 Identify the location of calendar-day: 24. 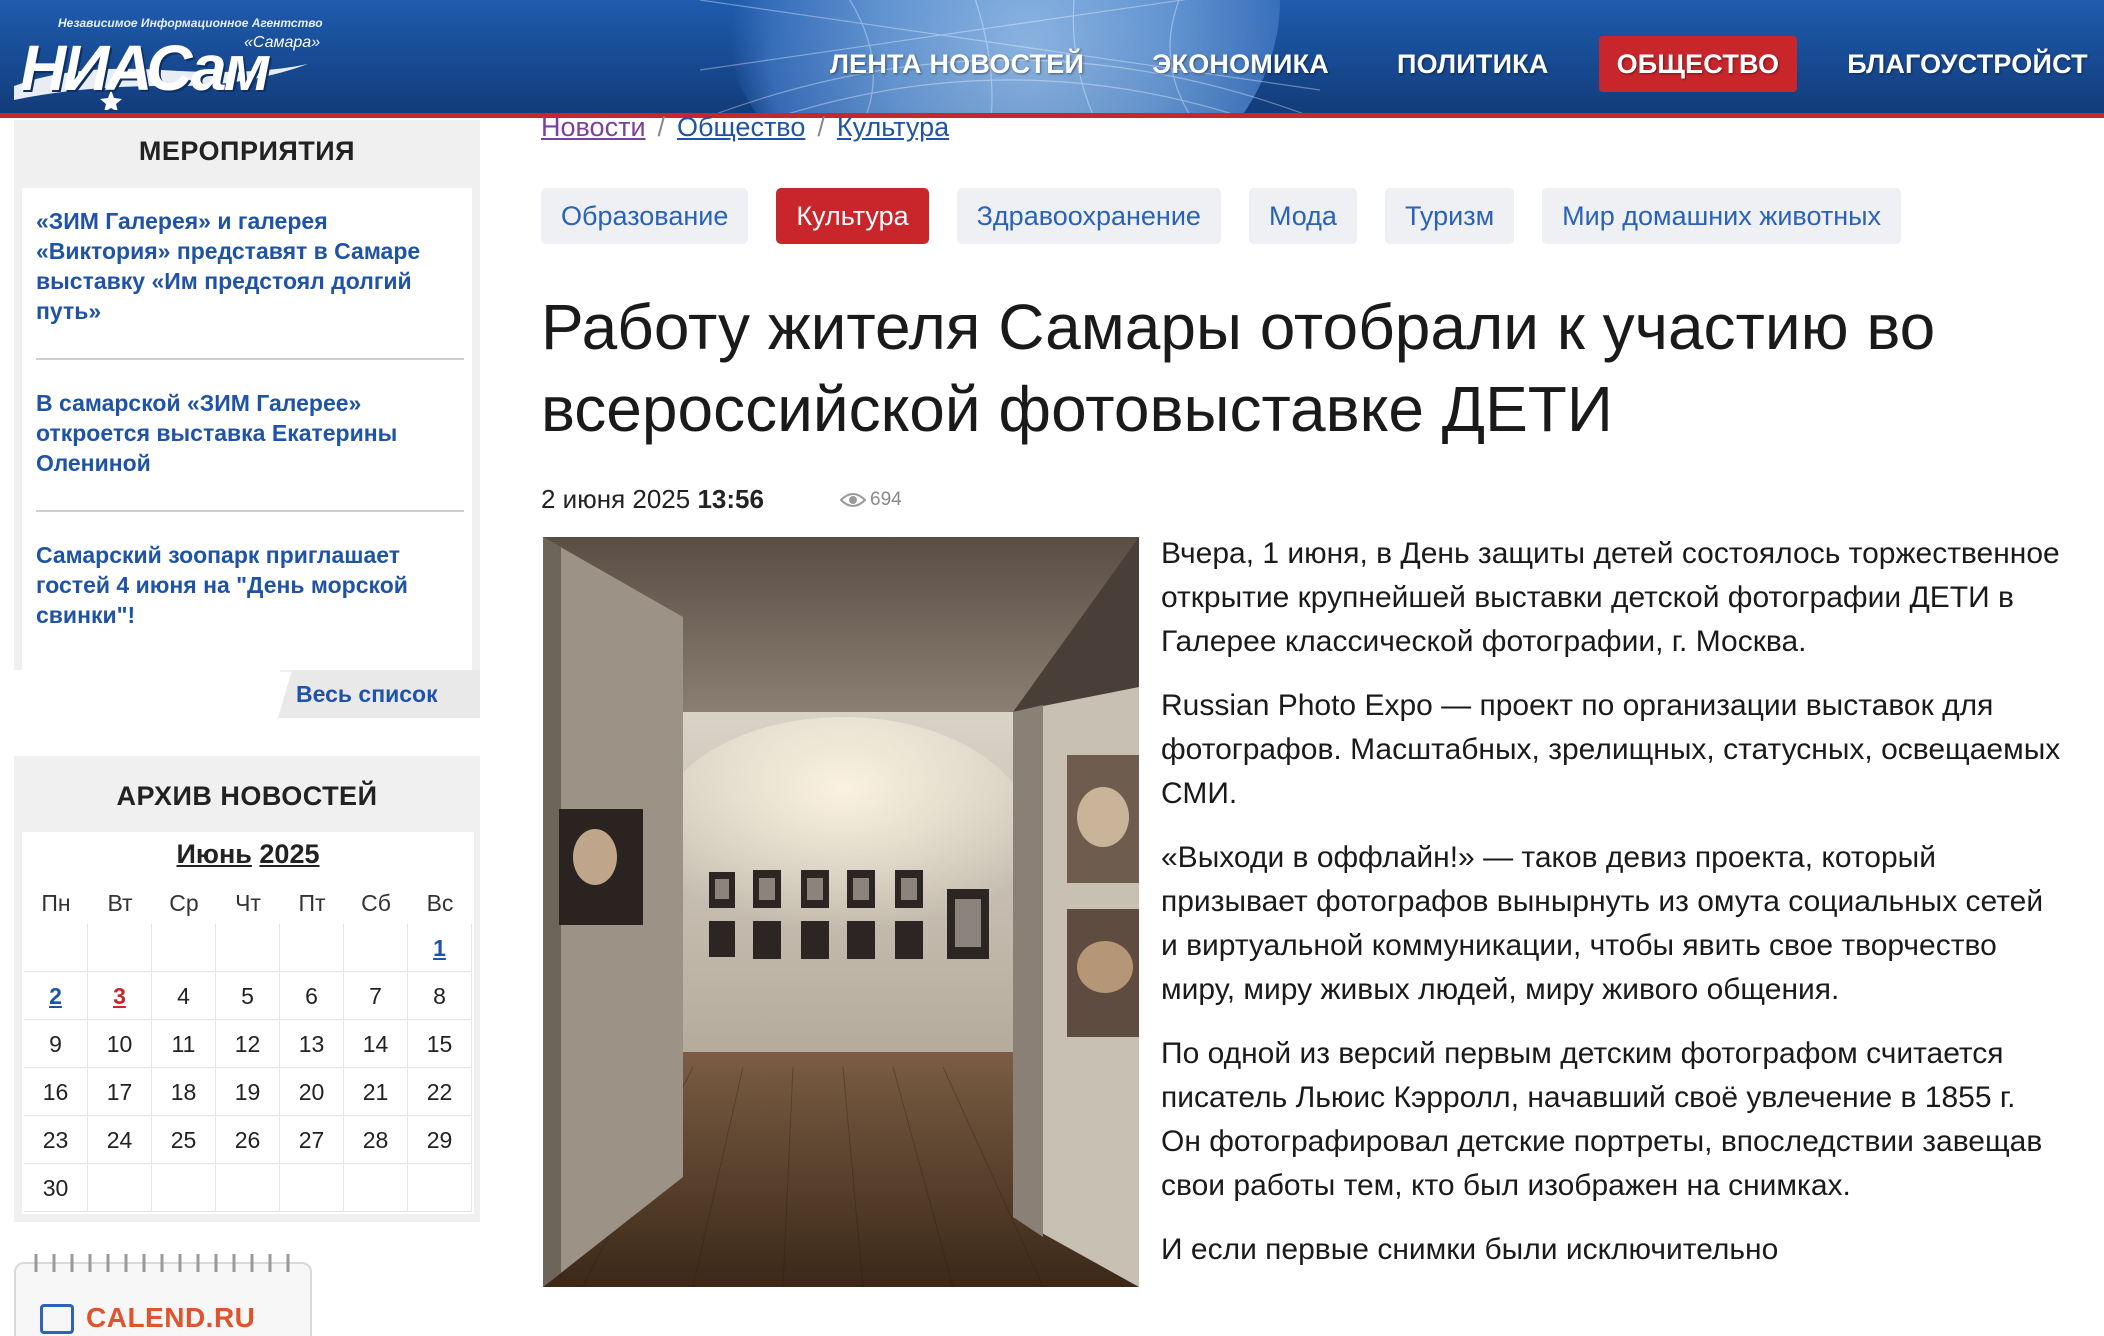
(120, 1140).